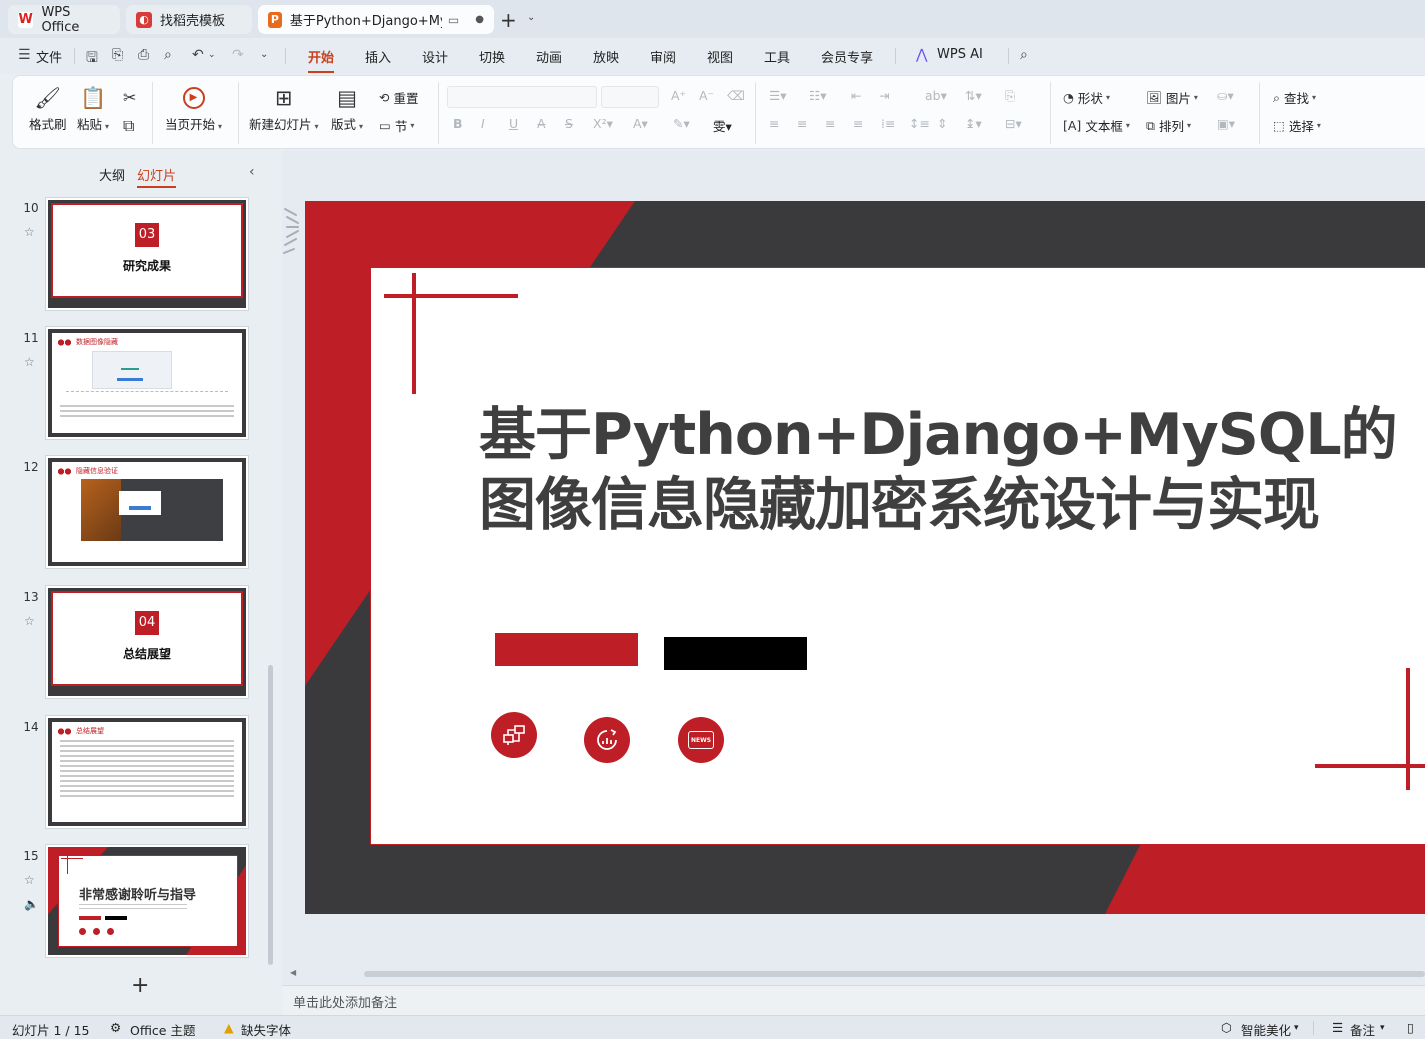  I want to click on fill-icon: ⛀▾, so click(1225, 95).